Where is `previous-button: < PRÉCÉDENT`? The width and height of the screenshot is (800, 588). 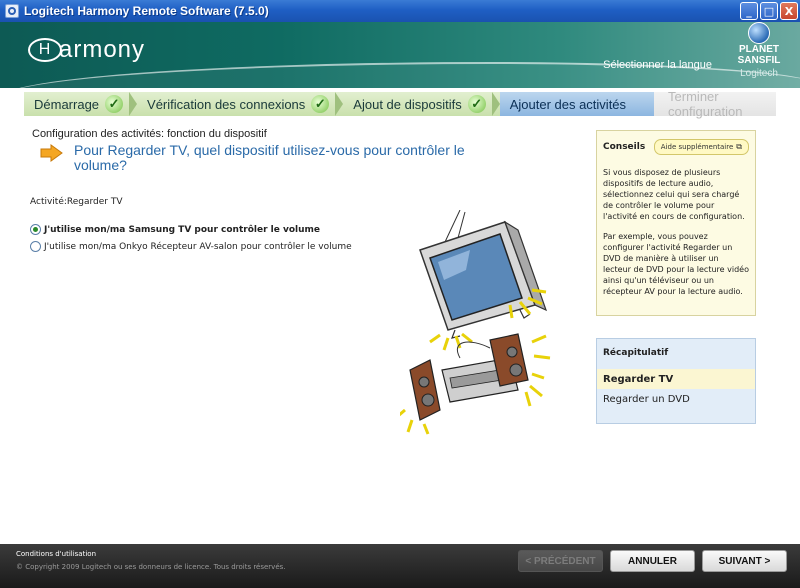
previous-button: < PRÉCÉDENT is located at coordinates (560, 561).